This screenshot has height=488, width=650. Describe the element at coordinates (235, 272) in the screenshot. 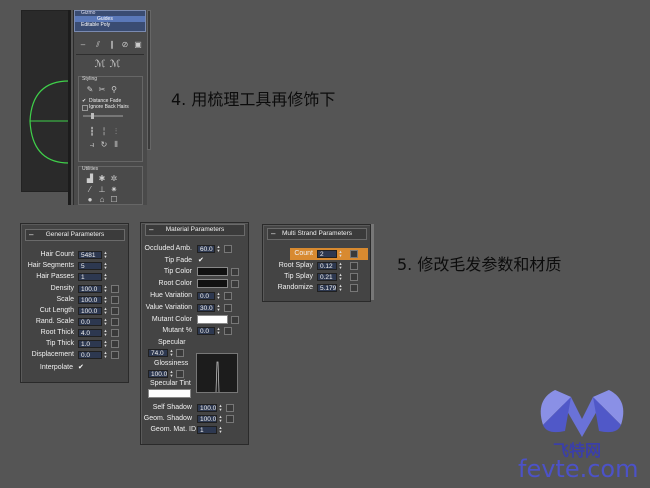

I see `tip-color-map-button` at that location.